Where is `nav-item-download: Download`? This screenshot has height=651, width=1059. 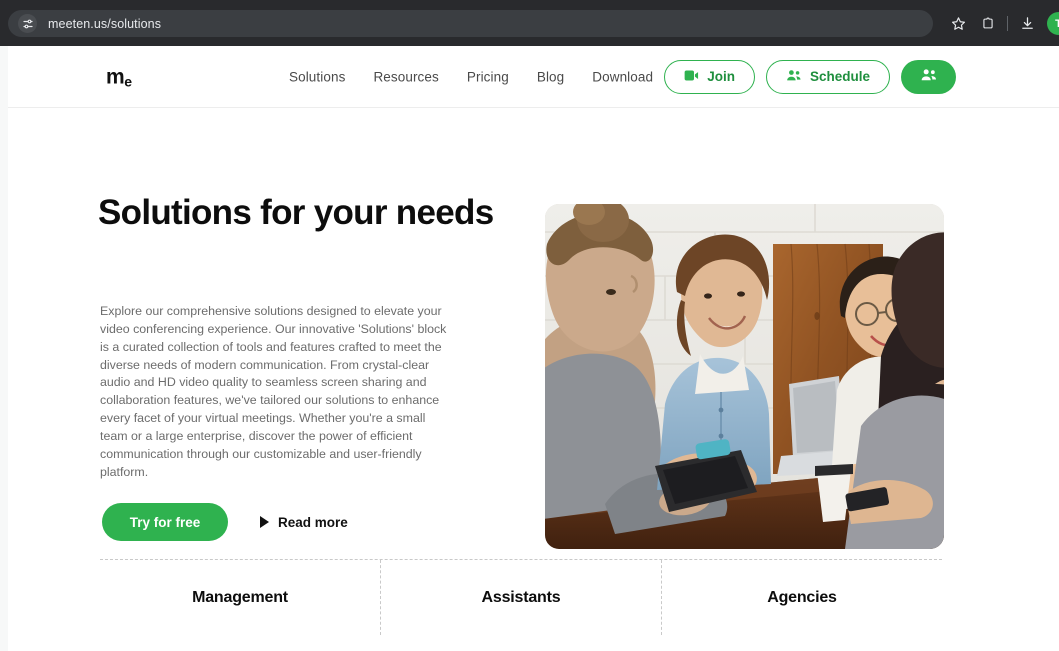 nav-item-download: Download is located at coordinates (622, 76).